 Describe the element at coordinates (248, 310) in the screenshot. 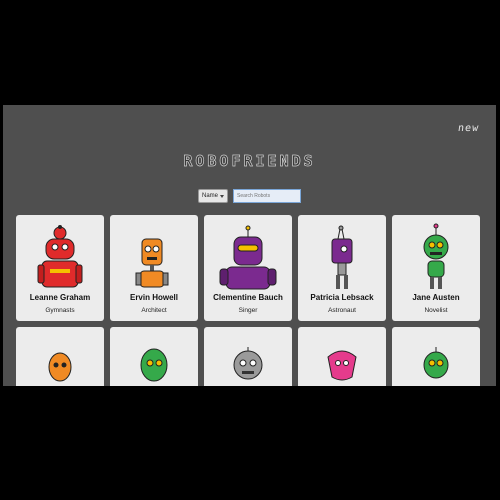

I see `robot-job: Singer` at that location.